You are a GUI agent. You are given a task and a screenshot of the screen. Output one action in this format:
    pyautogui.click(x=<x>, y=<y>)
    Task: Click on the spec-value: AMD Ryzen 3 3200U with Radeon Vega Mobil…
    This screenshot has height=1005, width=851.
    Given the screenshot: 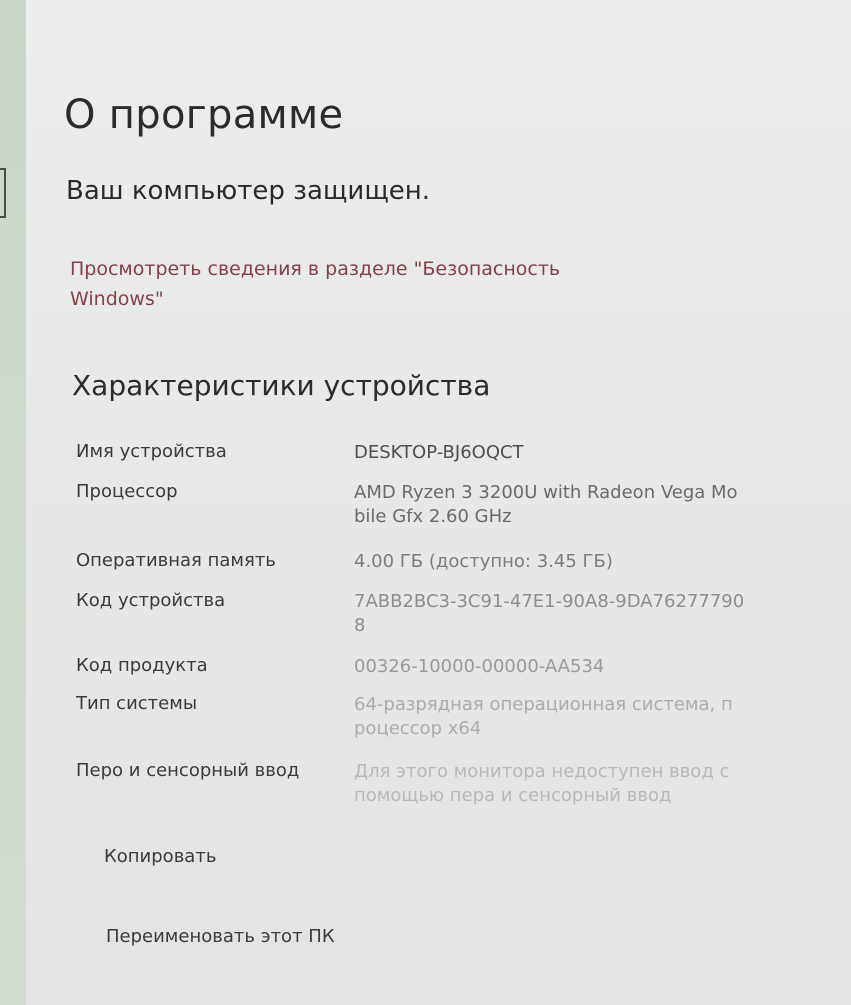 What is the action you would take?
    pyautogui.click(x=546, y=504)
    